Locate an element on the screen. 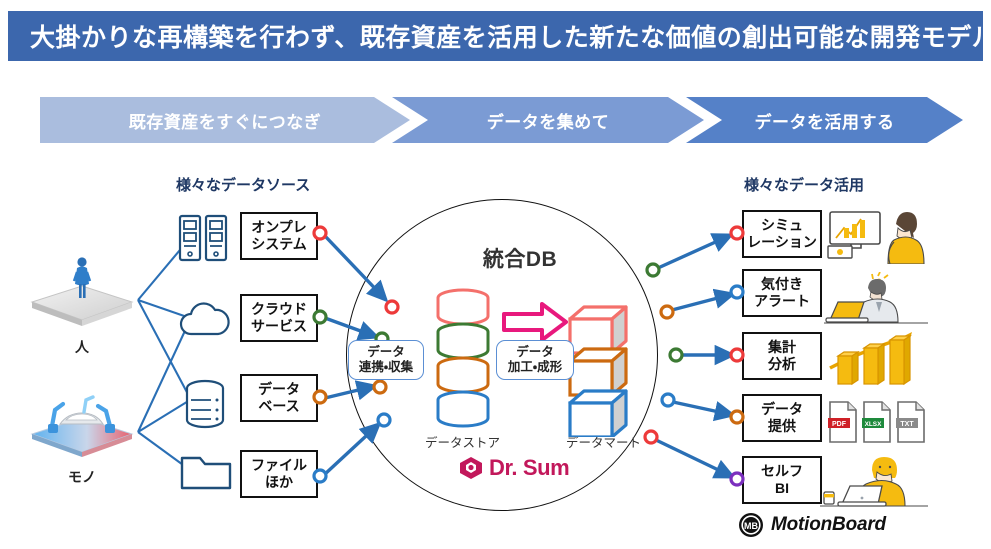 The height and width of the screenshot is (549, 991). source-box-cloud-line2: サービス is located at coordinates (279, 326).